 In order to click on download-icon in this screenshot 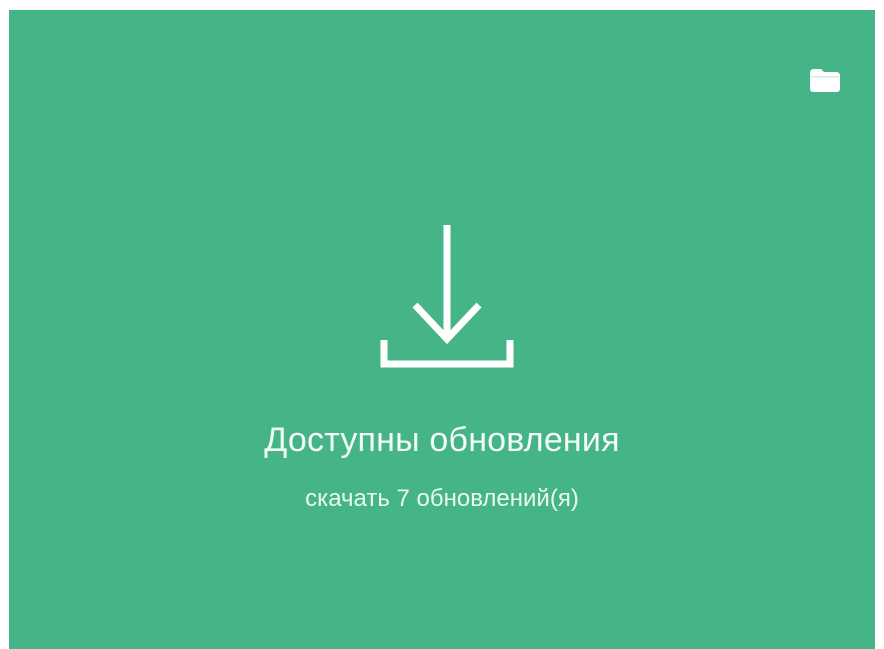, I will do `click(447, 295)`.